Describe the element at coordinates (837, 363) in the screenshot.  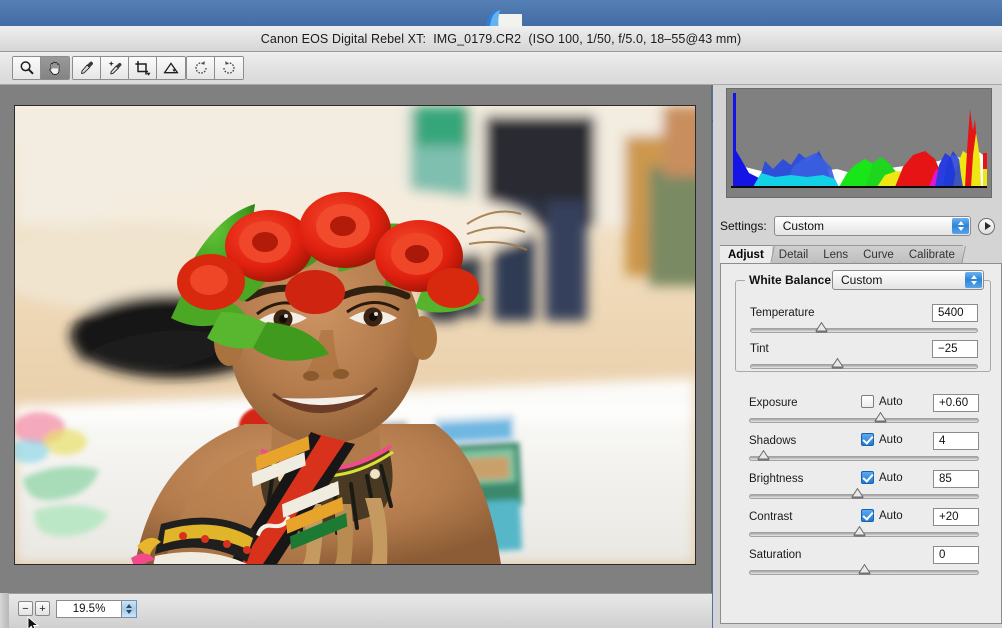
I see `tint-thumb` at that location.